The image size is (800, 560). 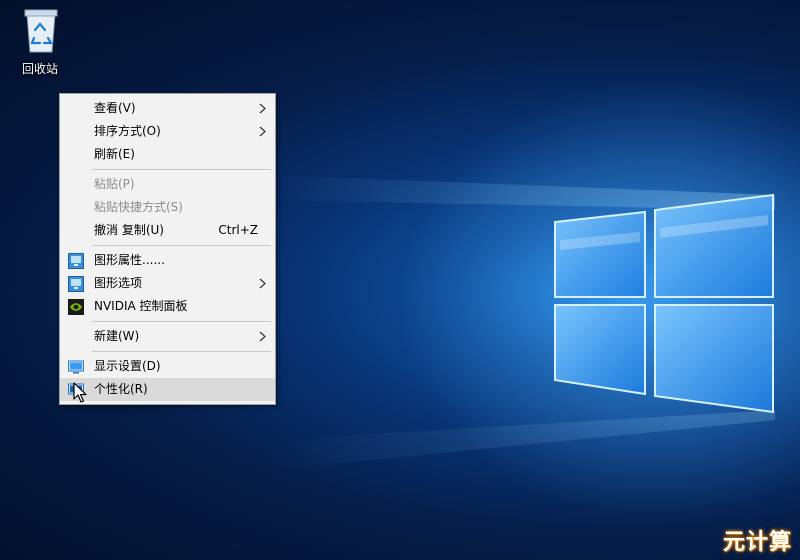 What do you see at coordinates (167, 366) in the screenshot?
I see `menu-item-display-settings: 显示设置(D)` at bounding box center [167, 366].